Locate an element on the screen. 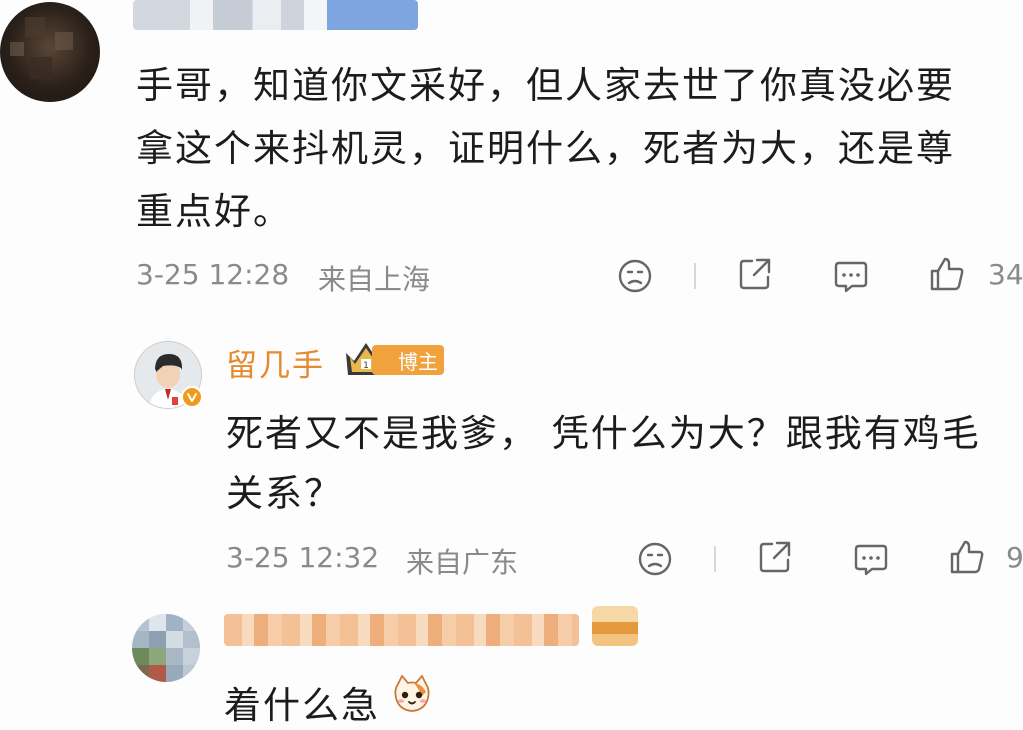  like-count: 34 is located at coordinates (1005, 274).